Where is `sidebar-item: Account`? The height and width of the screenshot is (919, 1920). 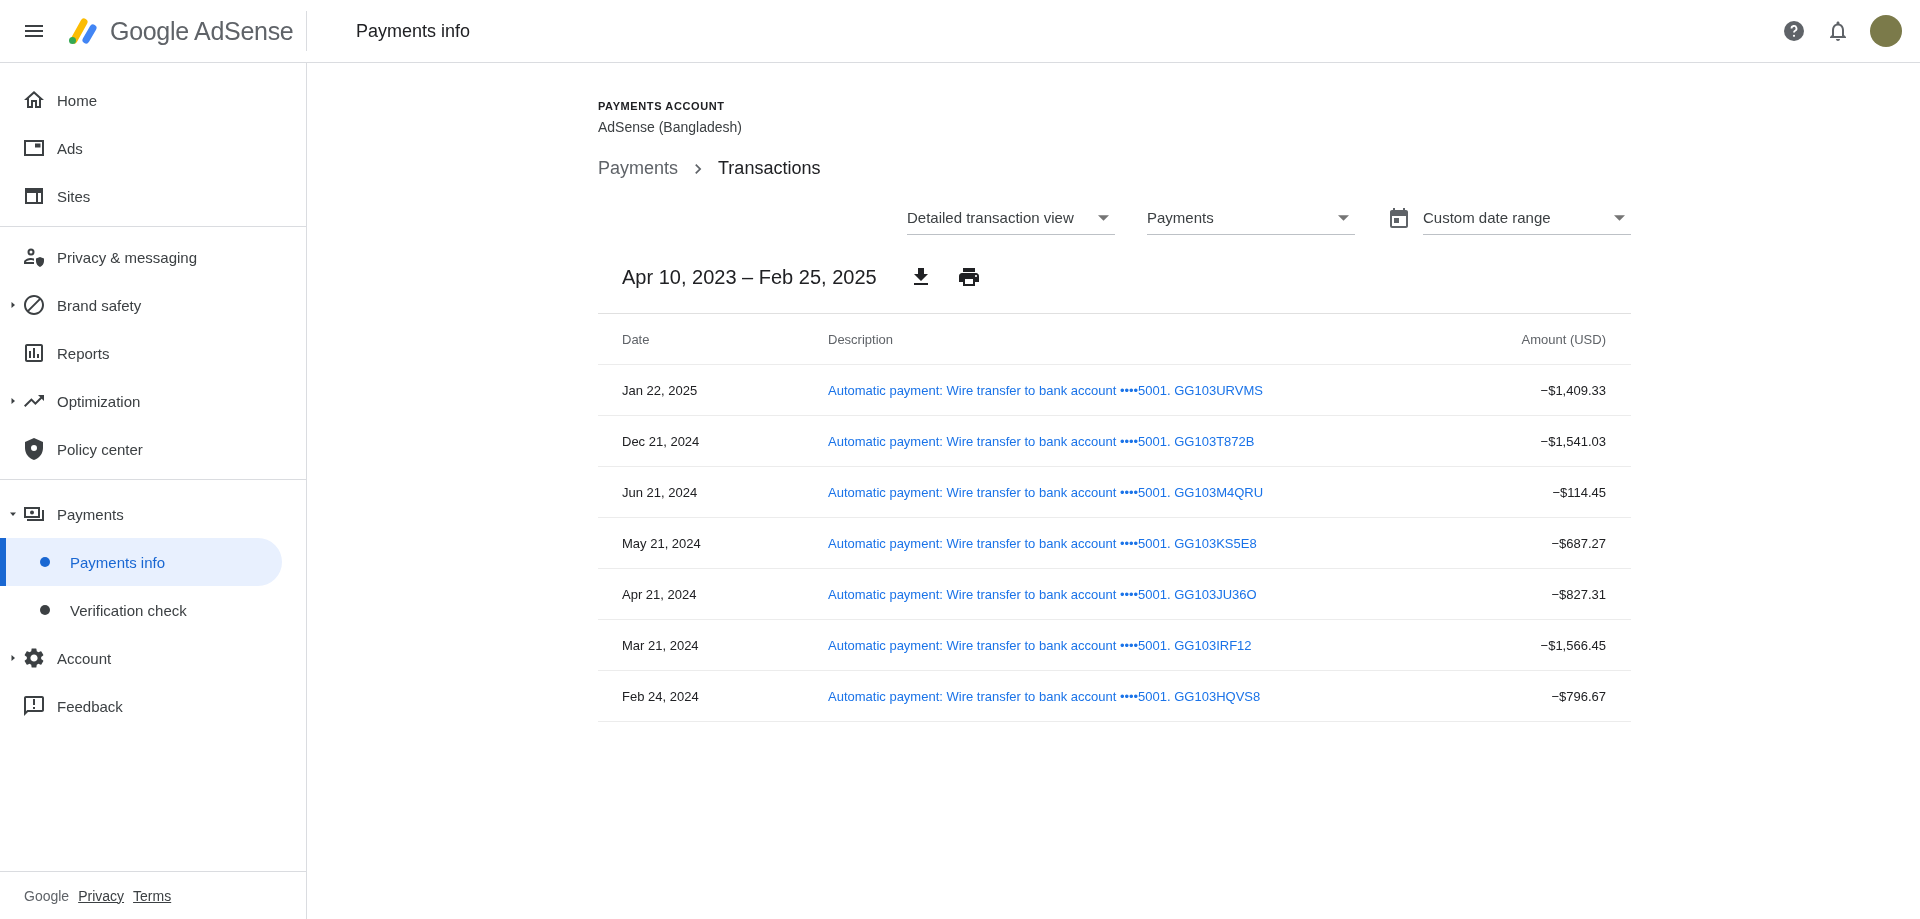 sidebar-item: Account is located at coordinates (141, 658).